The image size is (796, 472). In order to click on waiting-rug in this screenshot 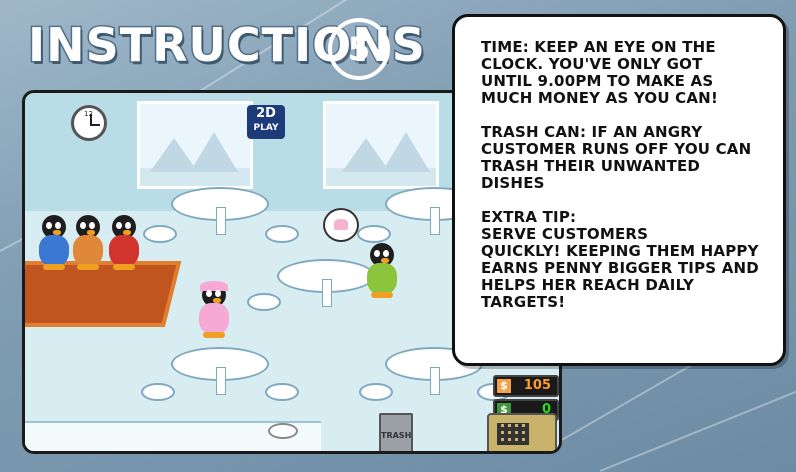, I will do `click(103, 294)`.